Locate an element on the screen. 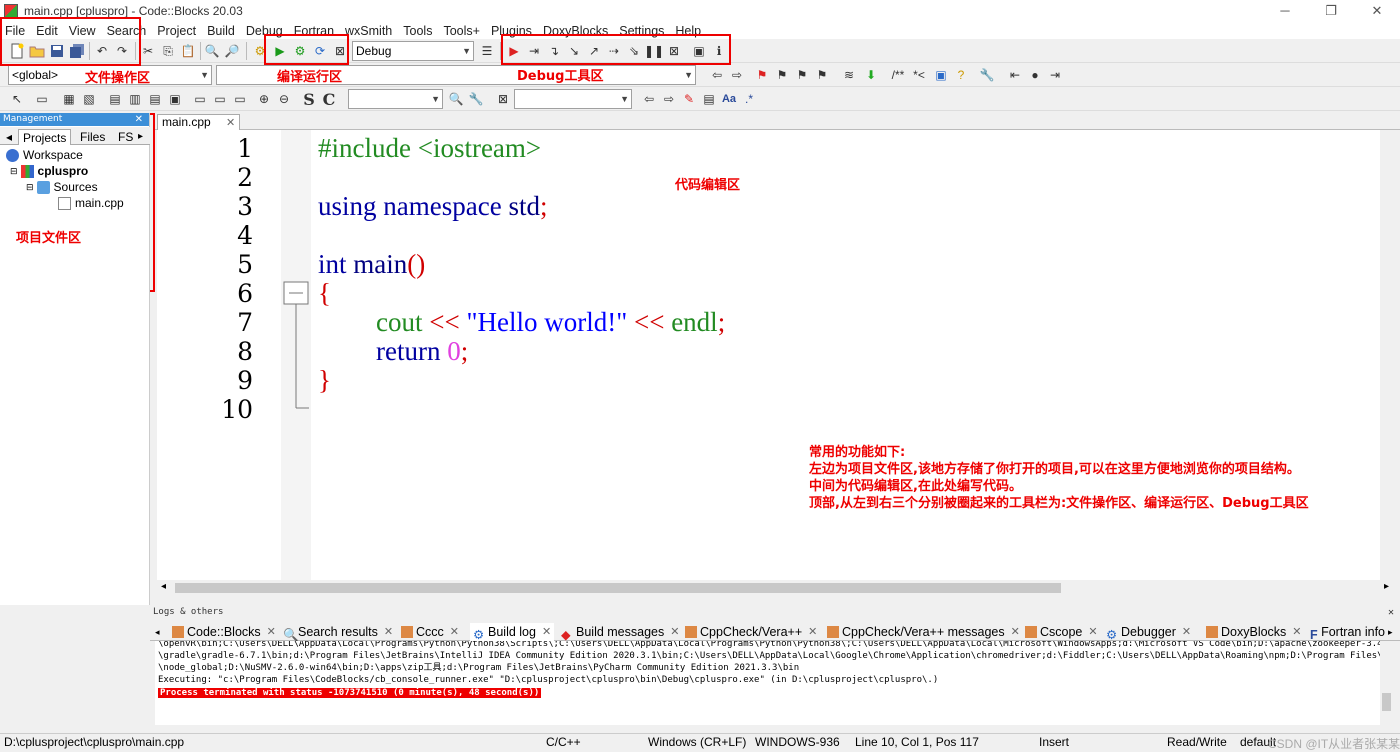 The width and height of the screenshot is (1400, 752). scroll-right-icon: ▸ is located at coordinates (1386, 586).